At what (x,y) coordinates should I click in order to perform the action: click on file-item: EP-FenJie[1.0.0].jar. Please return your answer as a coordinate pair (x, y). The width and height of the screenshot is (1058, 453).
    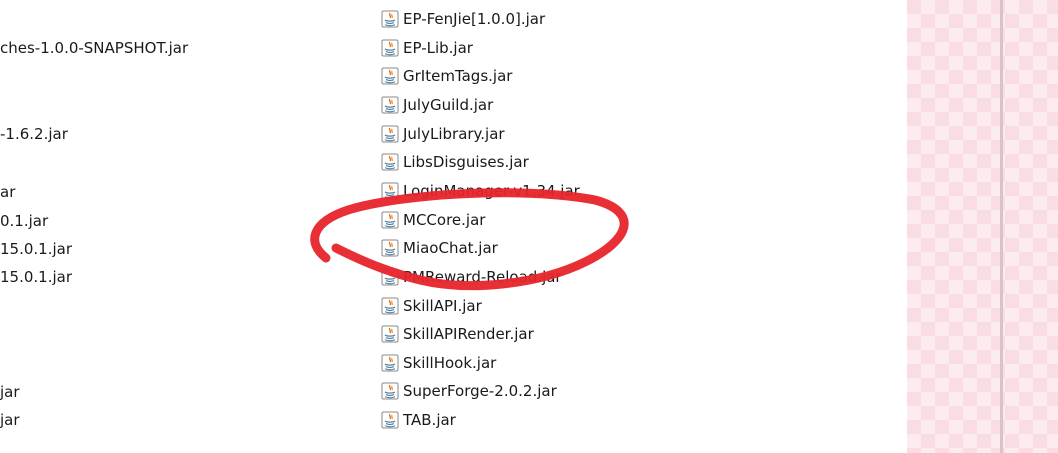
    Looking at the image, I should click on (463, 19).